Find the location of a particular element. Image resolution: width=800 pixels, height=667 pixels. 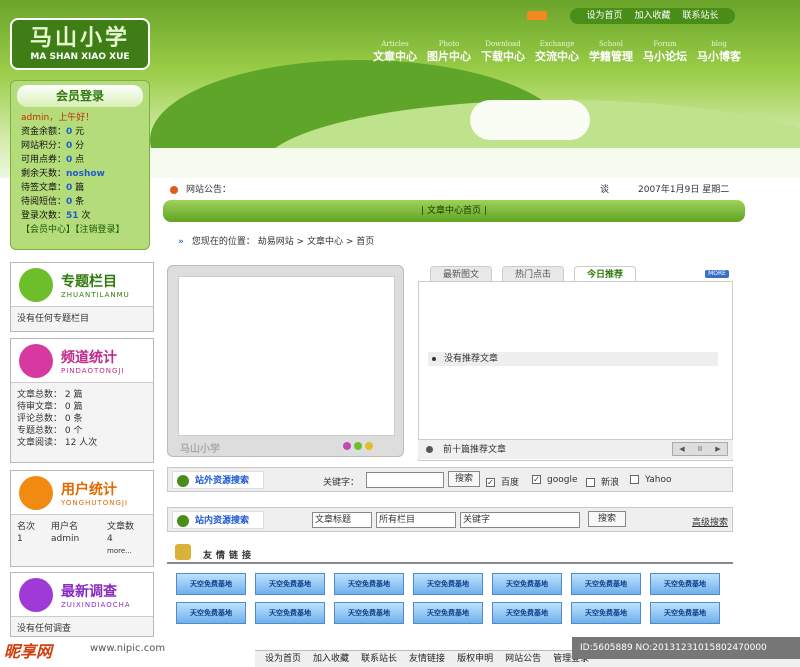

internal-search-button: 搜索 is located at coordinates (607, 519).